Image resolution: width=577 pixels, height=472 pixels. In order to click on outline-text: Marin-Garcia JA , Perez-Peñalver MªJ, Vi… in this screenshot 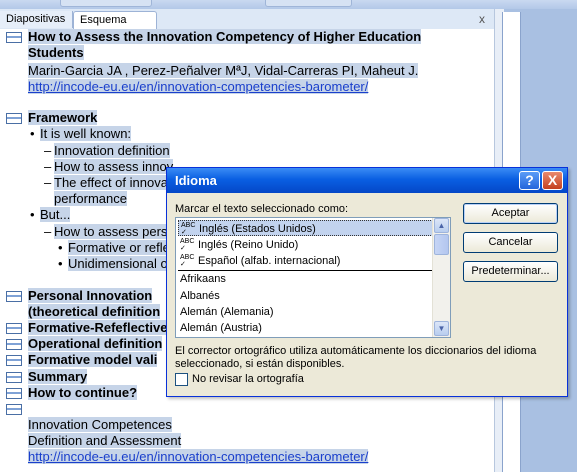, I will do `click(223, 70)`.